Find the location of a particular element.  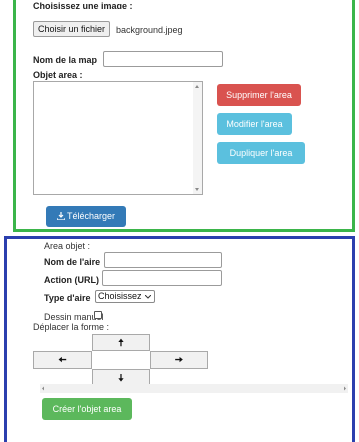

area-name-input is located at coordinates (163, 260).